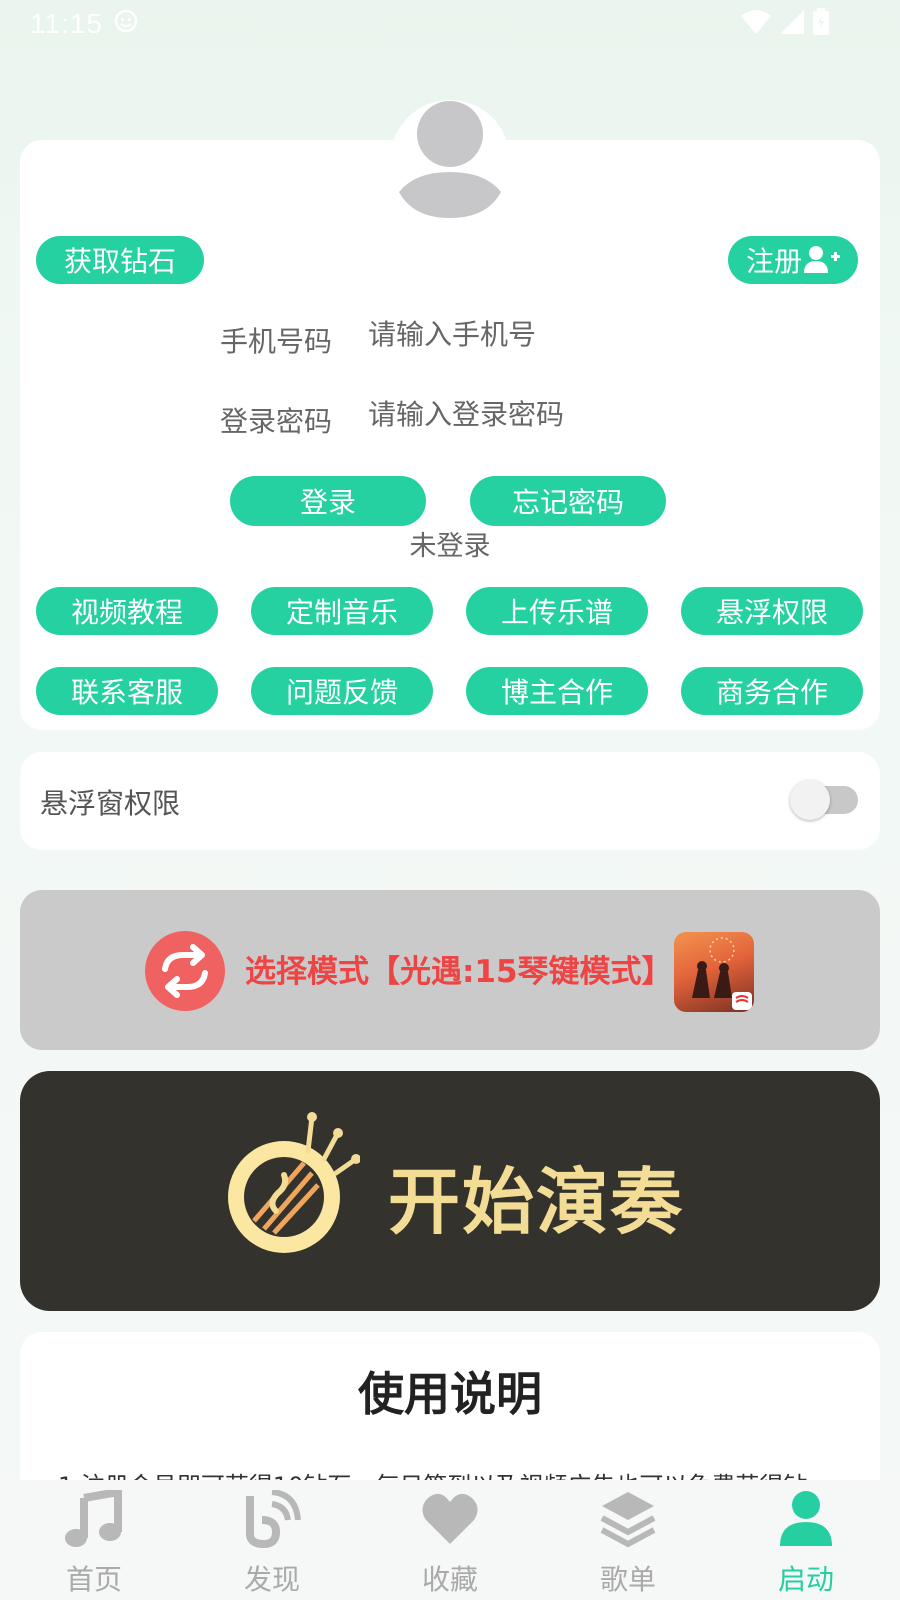 Image resolution: width=900 pixels, height=1600 pixels. Describe the element at coordinates (568, 501) in the screenshot. I see `forgot-password-button: 忘记密码` at that location.